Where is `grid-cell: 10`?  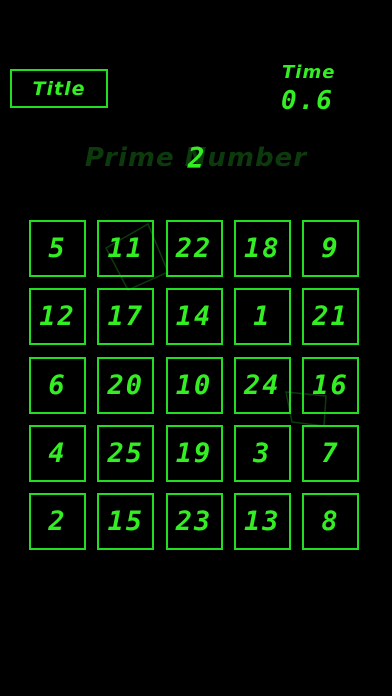 grid-cell: 10 is located at coordinates (194, 385).